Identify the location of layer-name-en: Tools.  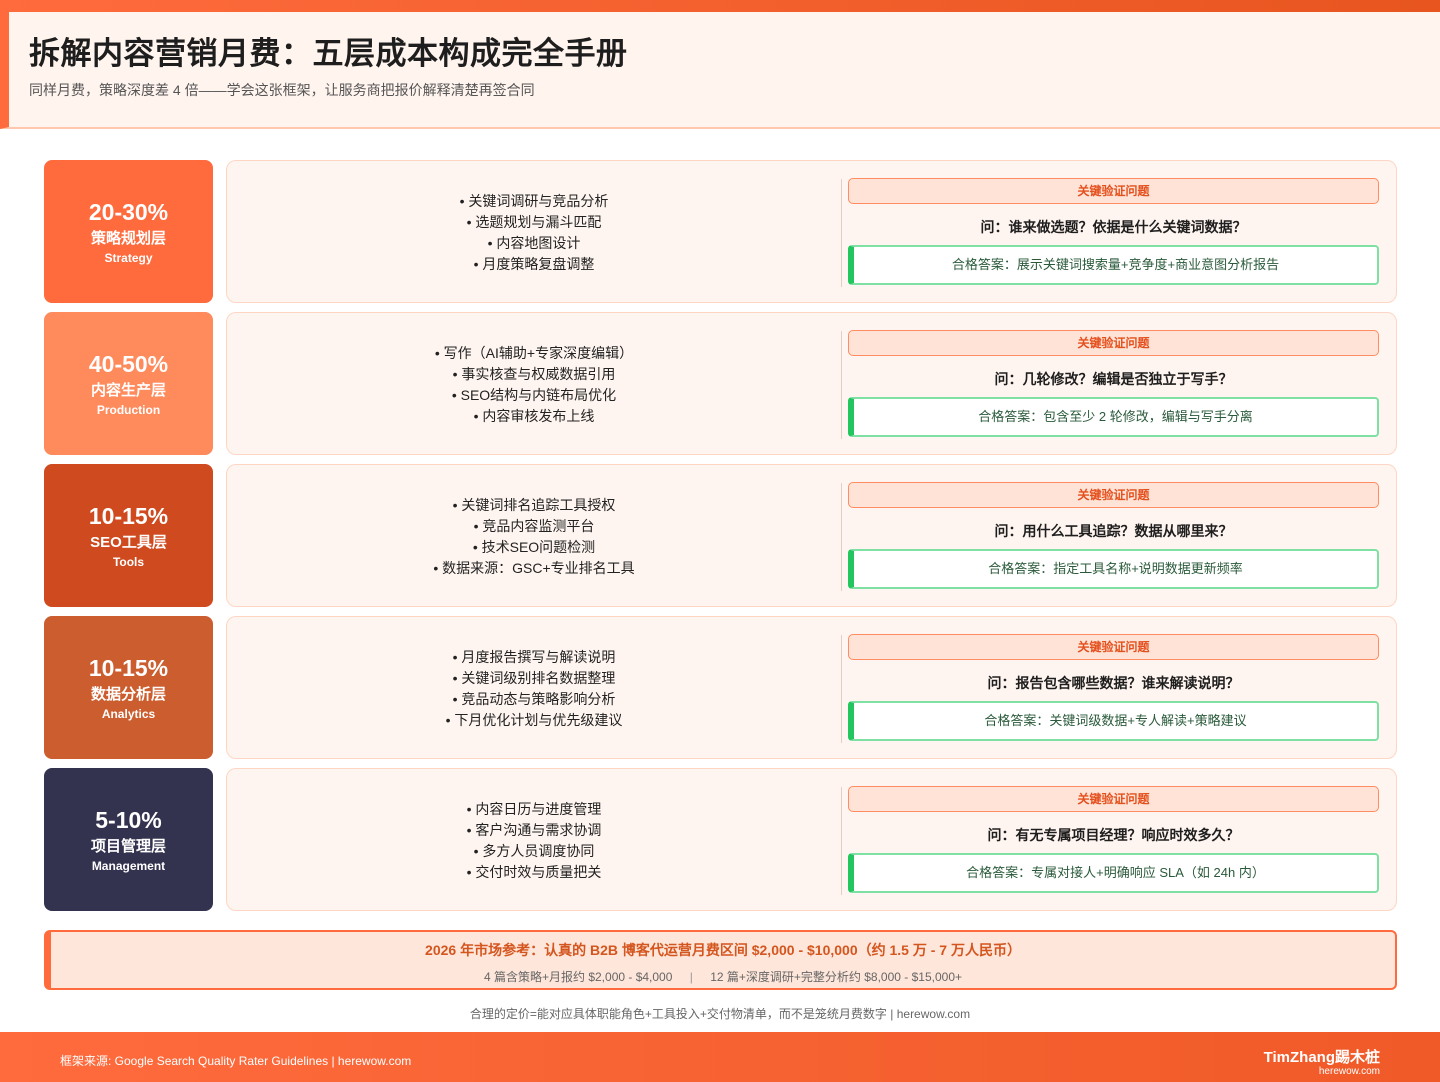
(128, 561).